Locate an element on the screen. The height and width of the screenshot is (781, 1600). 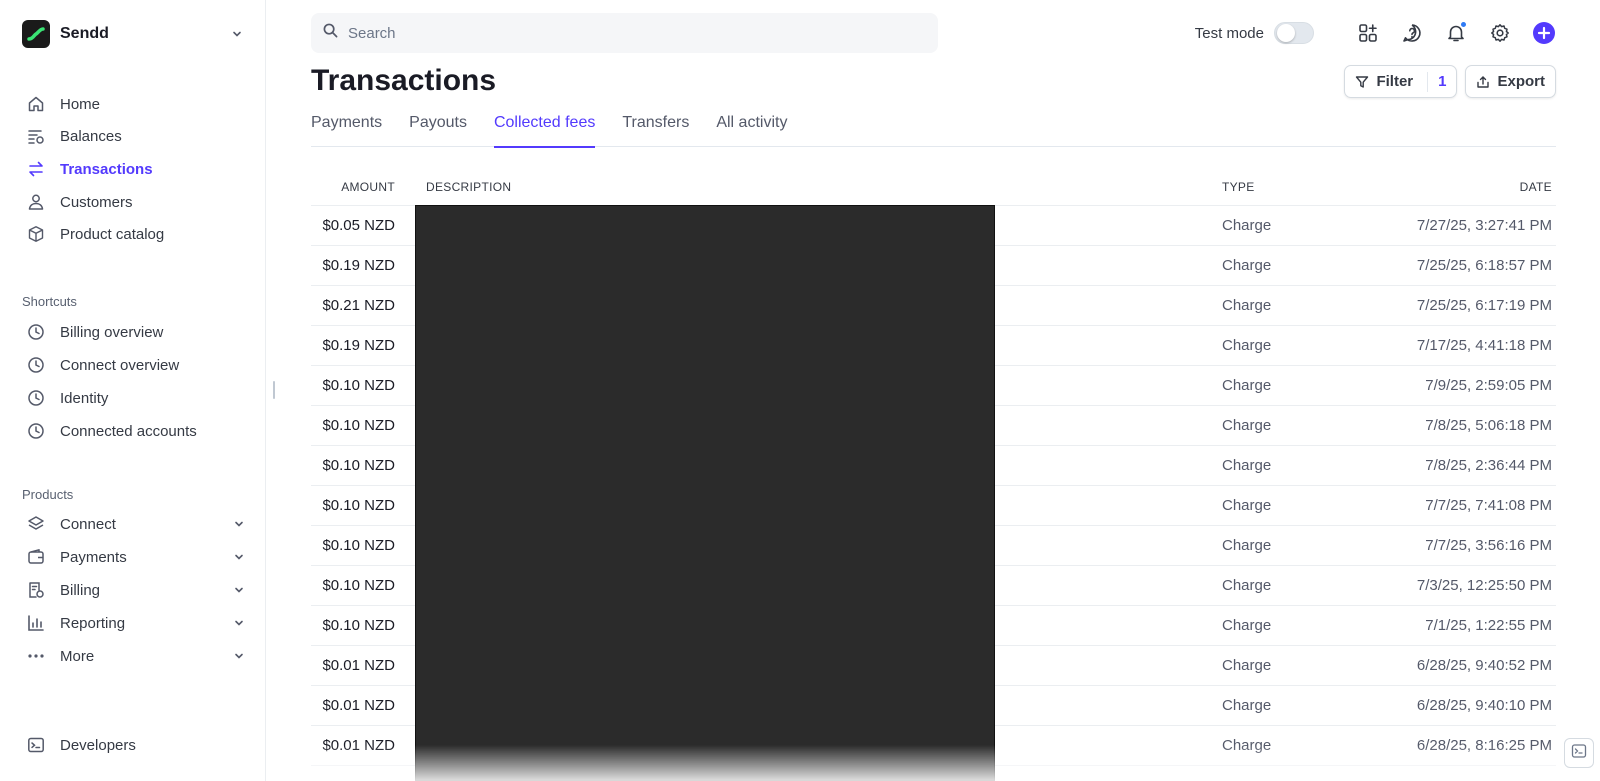
filter-button: Filter 1 is located at coordinates (1401, 81).